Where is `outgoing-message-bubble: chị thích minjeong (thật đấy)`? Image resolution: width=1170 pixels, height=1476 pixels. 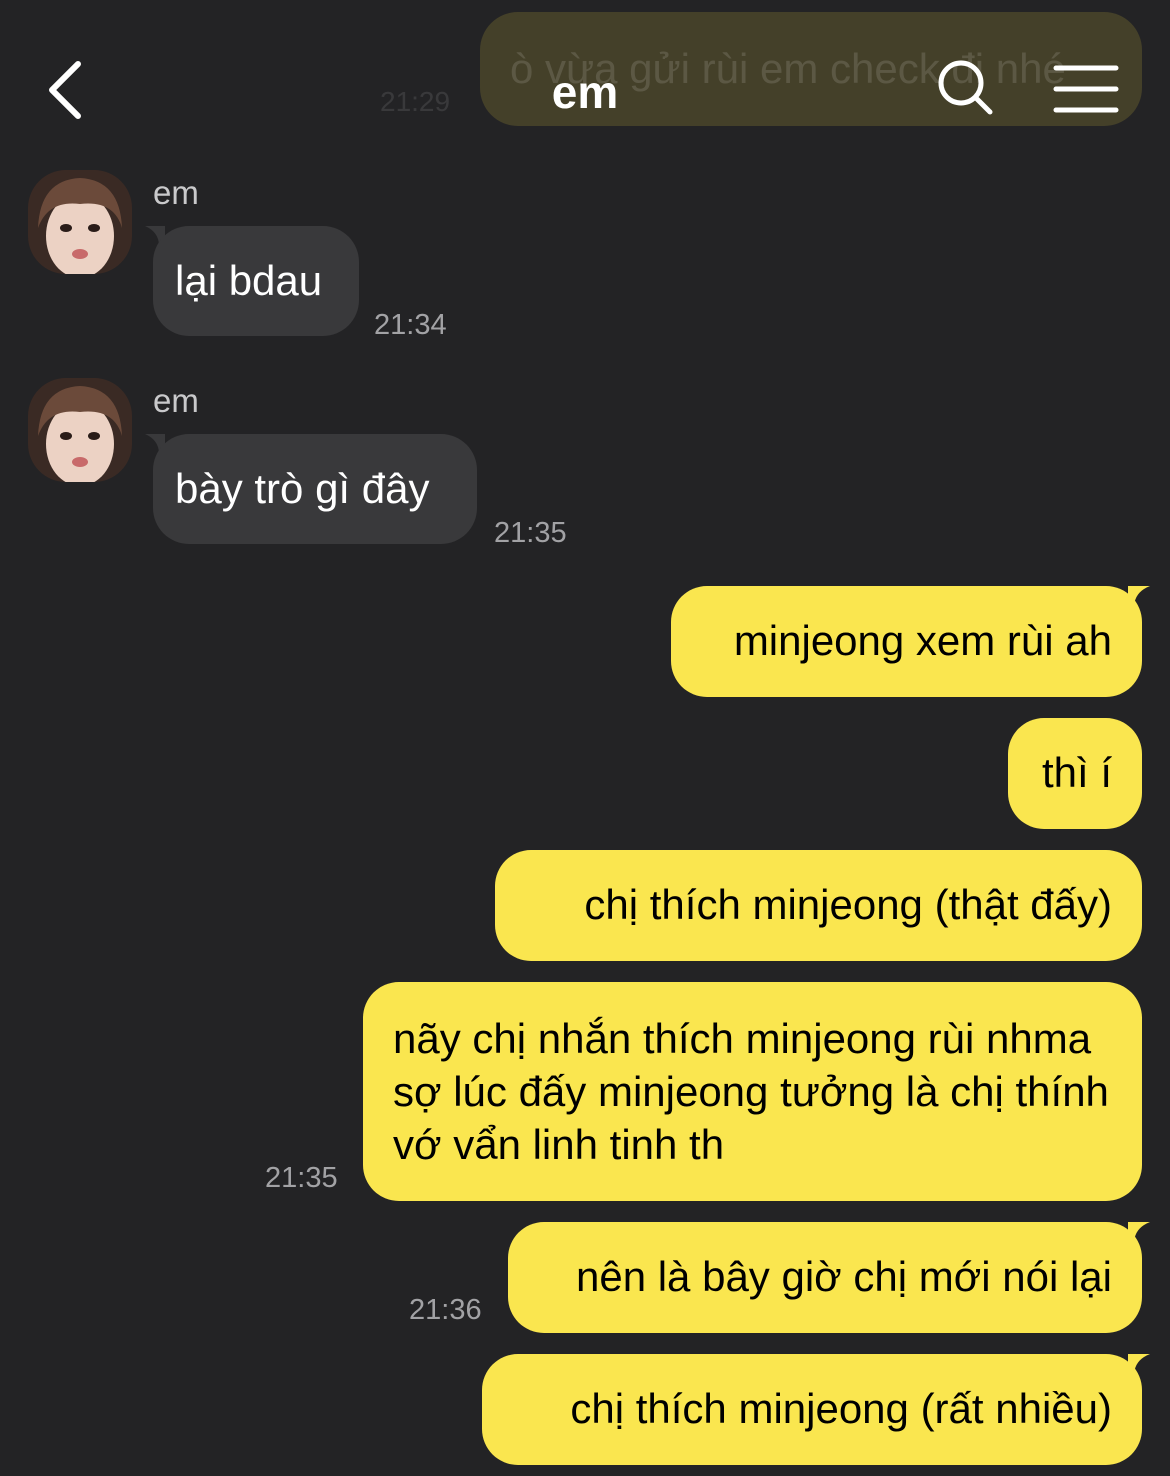
outgoing-message-bubble: chị thích minjeong (thật đấy) is located at coordinates (818, 905).